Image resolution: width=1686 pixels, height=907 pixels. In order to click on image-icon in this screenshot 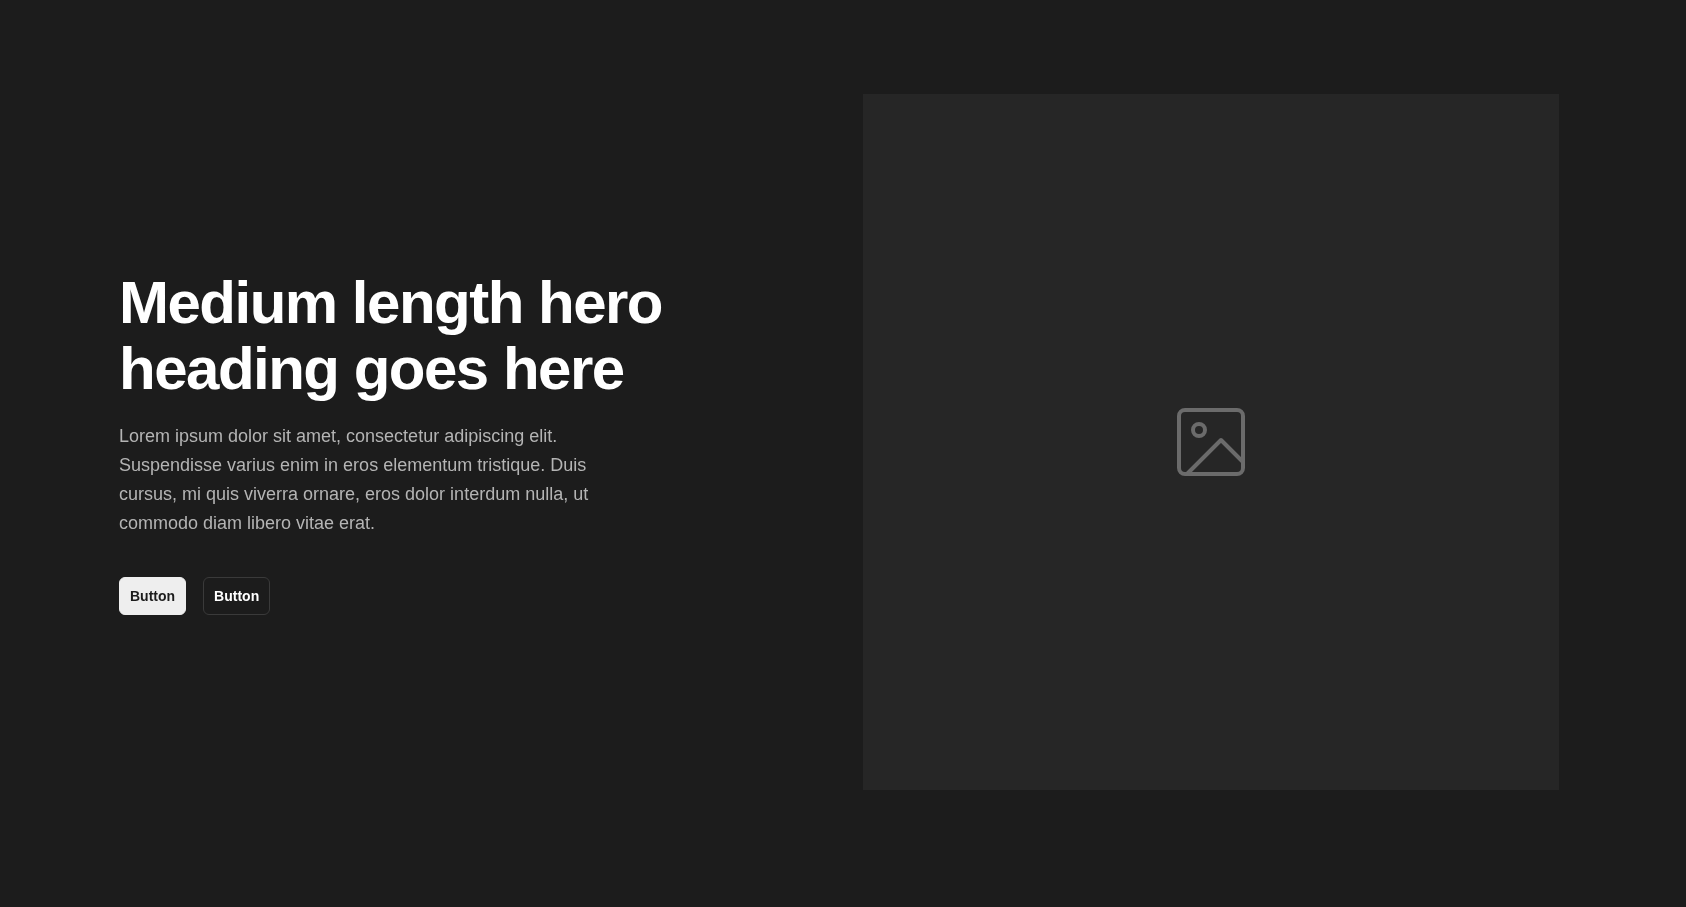, I will do `click(1211, 442)`.